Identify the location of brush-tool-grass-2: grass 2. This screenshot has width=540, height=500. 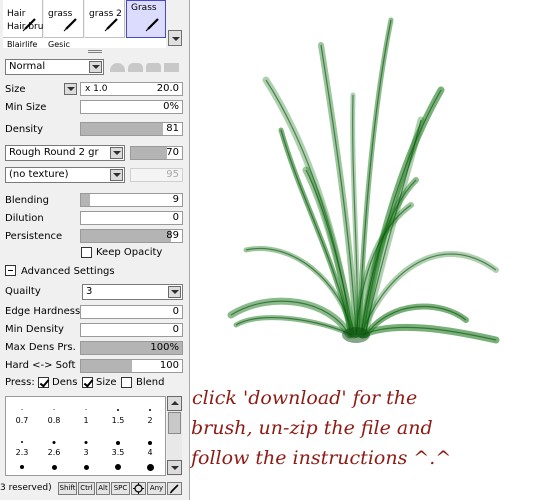
(105, 19).